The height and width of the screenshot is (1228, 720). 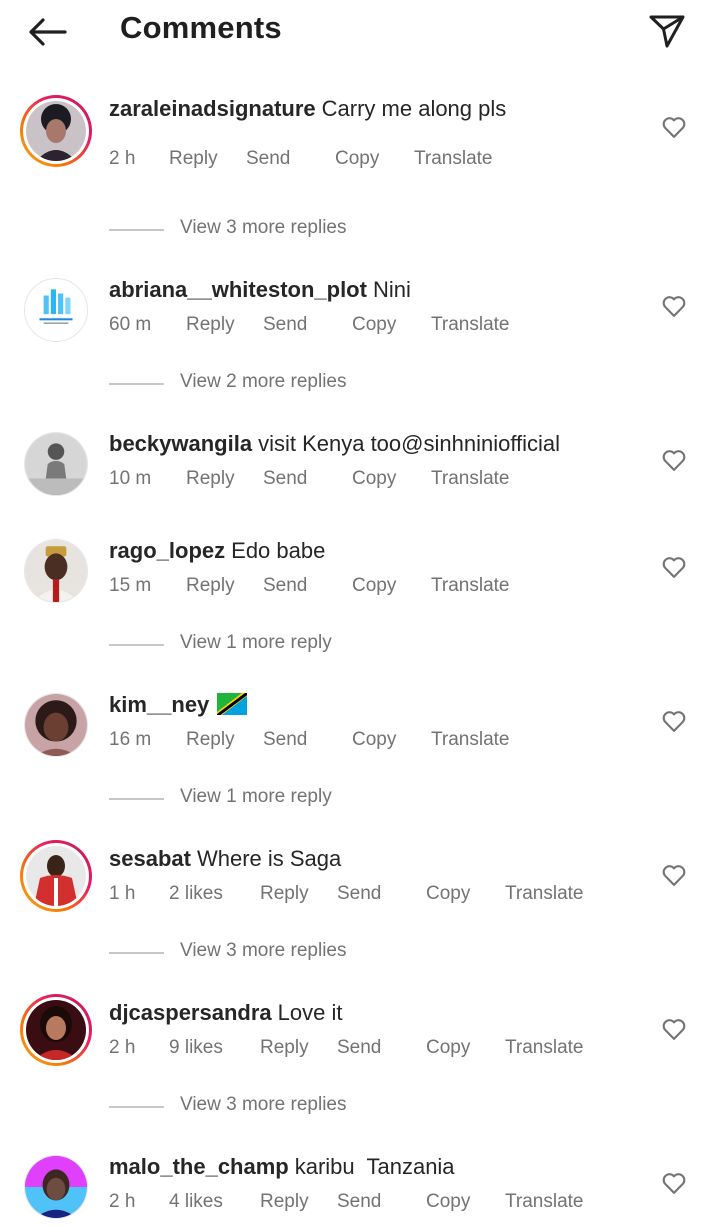 I want to click on comment-meta: 60 m Reply Send Copy Translate, so click(x=389, y=327).